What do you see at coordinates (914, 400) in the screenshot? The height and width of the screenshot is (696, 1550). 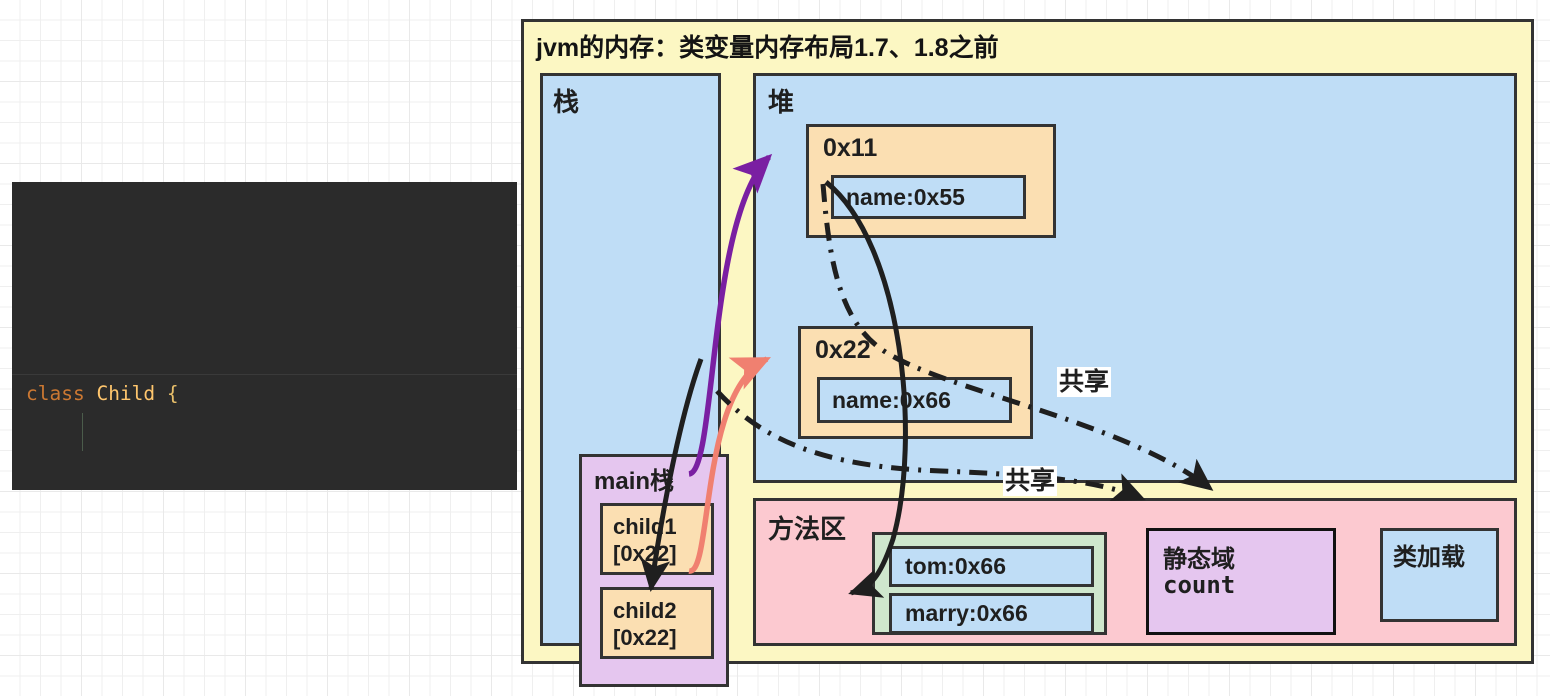 I see `heap-object-0x22-field: name:0x66` at bounding box center [914, 400].